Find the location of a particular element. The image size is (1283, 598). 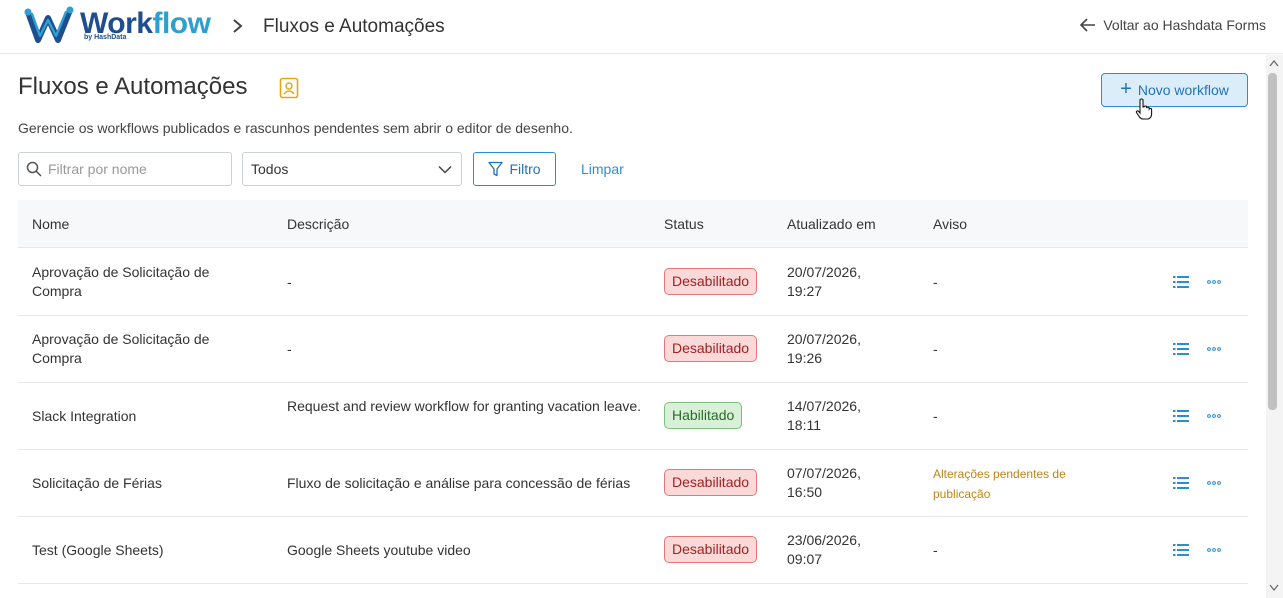

search-icon is located at coordinates (34, 169).